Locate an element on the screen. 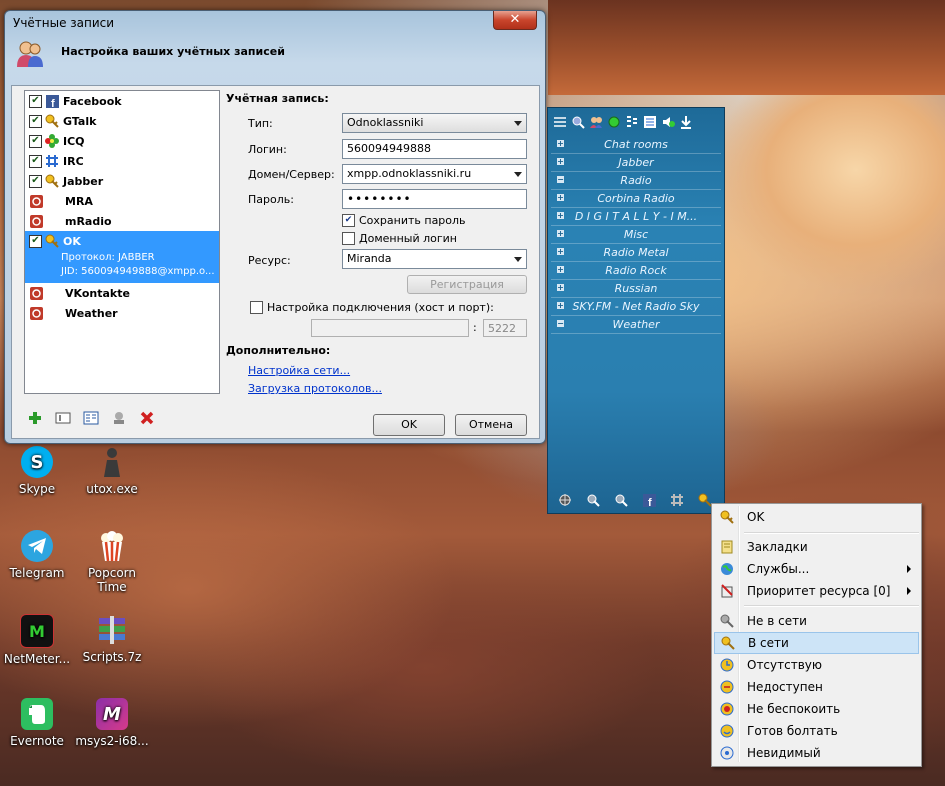 The image size is (945, 786). delete-account-button is located at coordinates (147, 419).